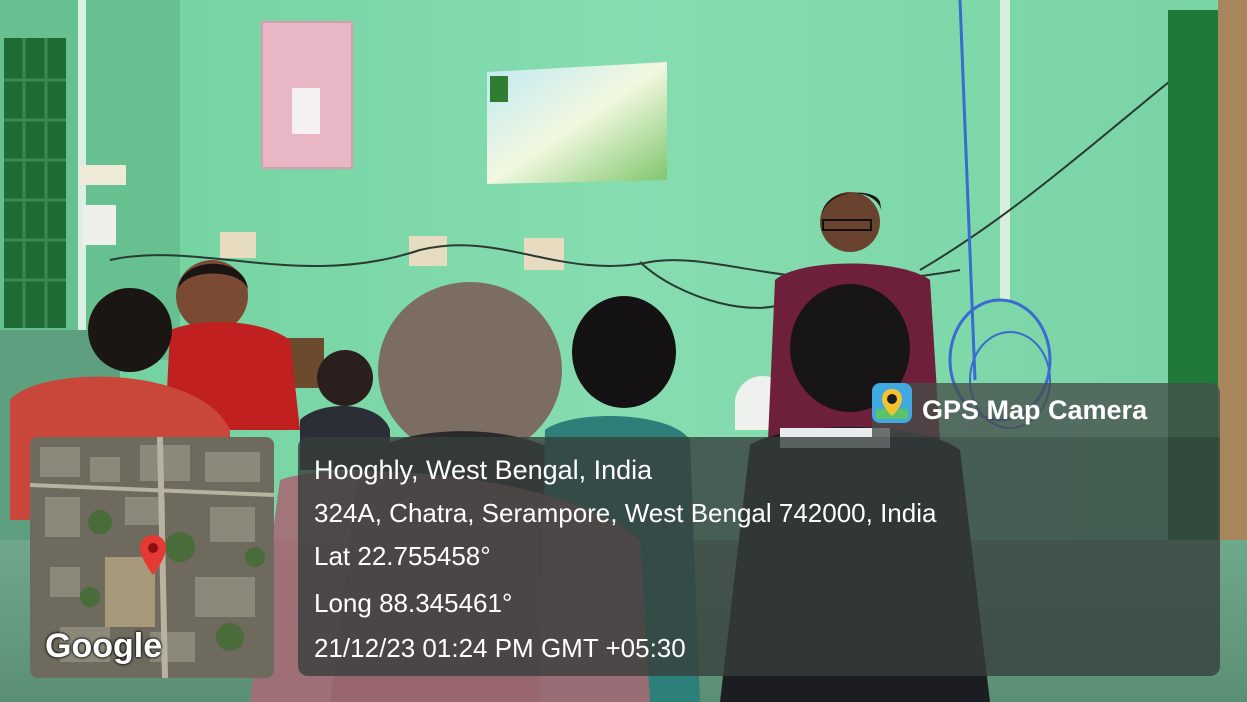 The image size is (1247, 702). I want to click on gps-camera-logo-icon, so click(892, 403).